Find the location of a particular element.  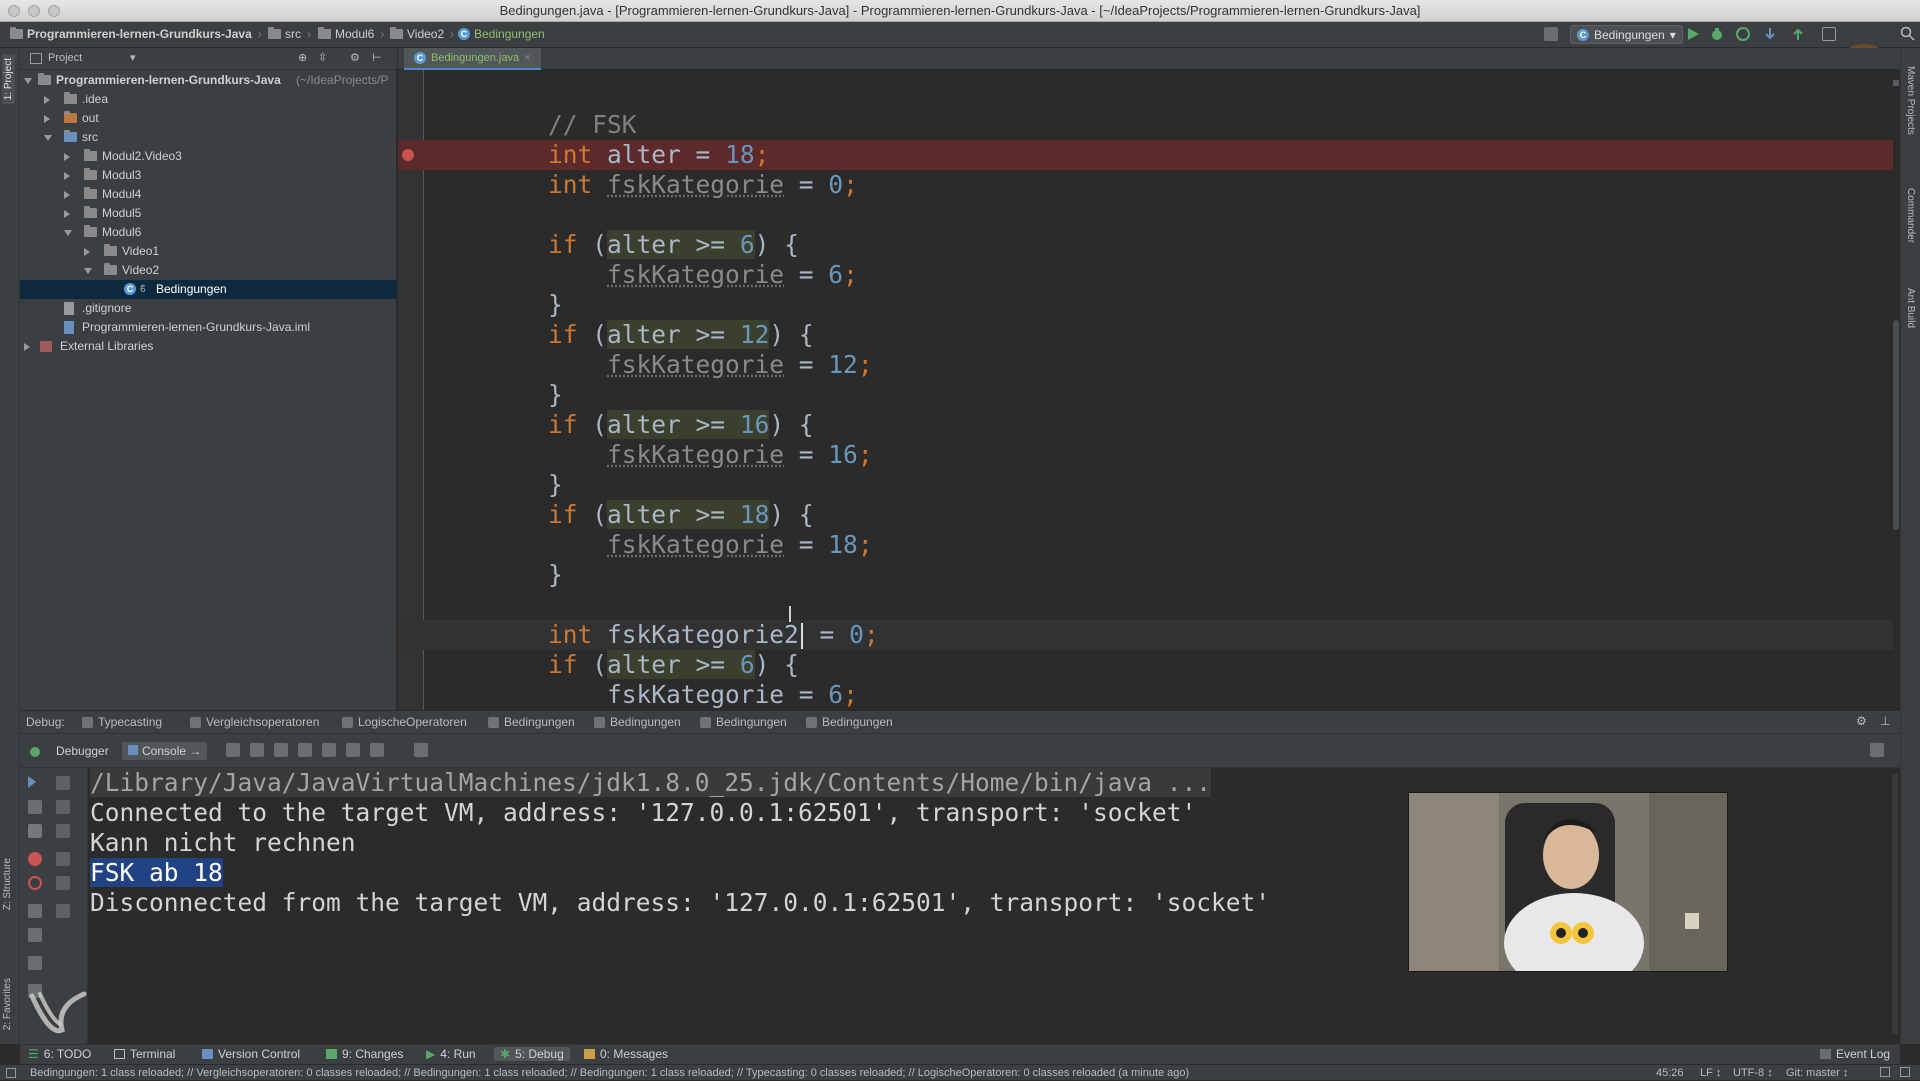

tab-bedingungen-java: C Bedingungen.java × is located at coordinates (472, 59).